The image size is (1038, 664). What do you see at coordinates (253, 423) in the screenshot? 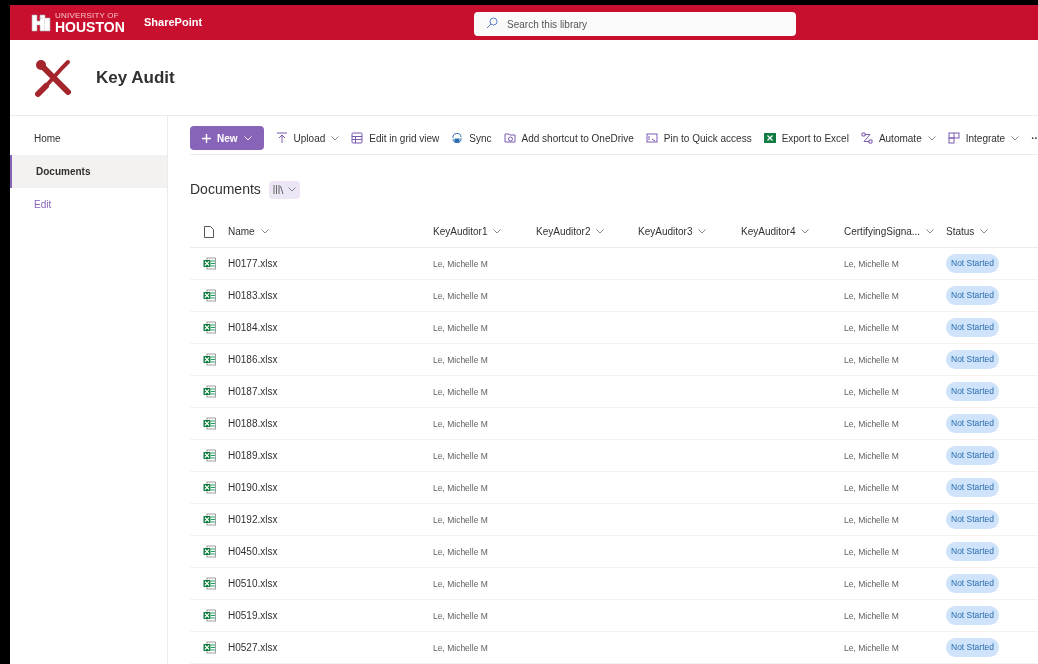
I see `file-name-link: H0188.xlsx` at bounding box center [253, 423].